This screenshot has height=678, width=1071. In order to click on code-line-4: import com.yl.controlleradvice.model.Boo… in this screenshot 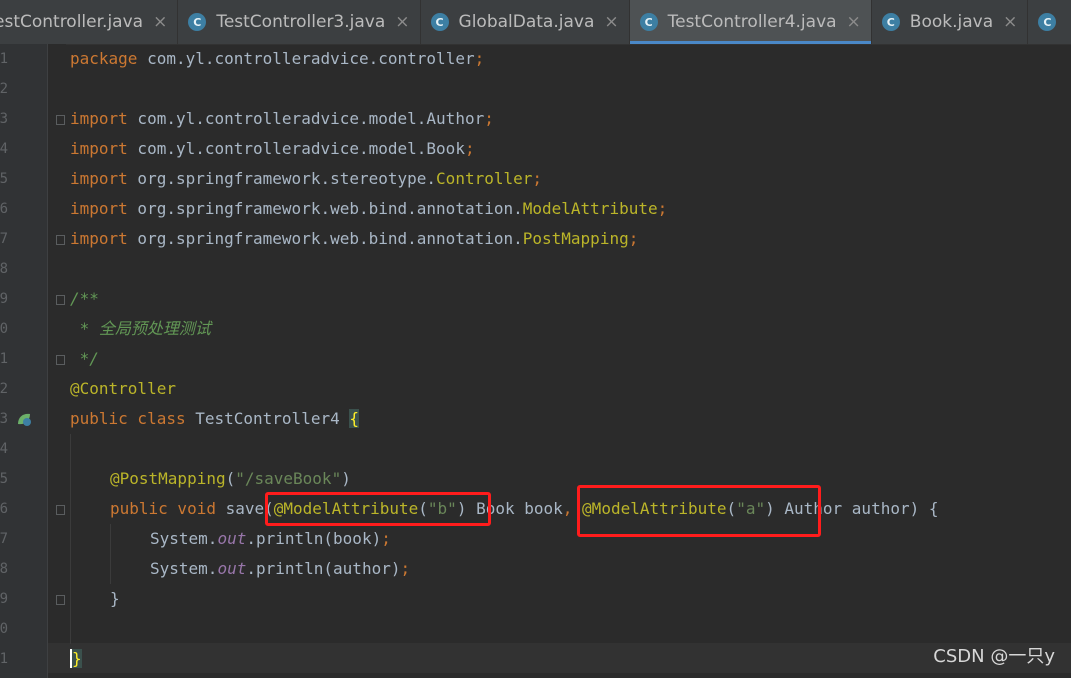, I will do `click(272, 148)`.